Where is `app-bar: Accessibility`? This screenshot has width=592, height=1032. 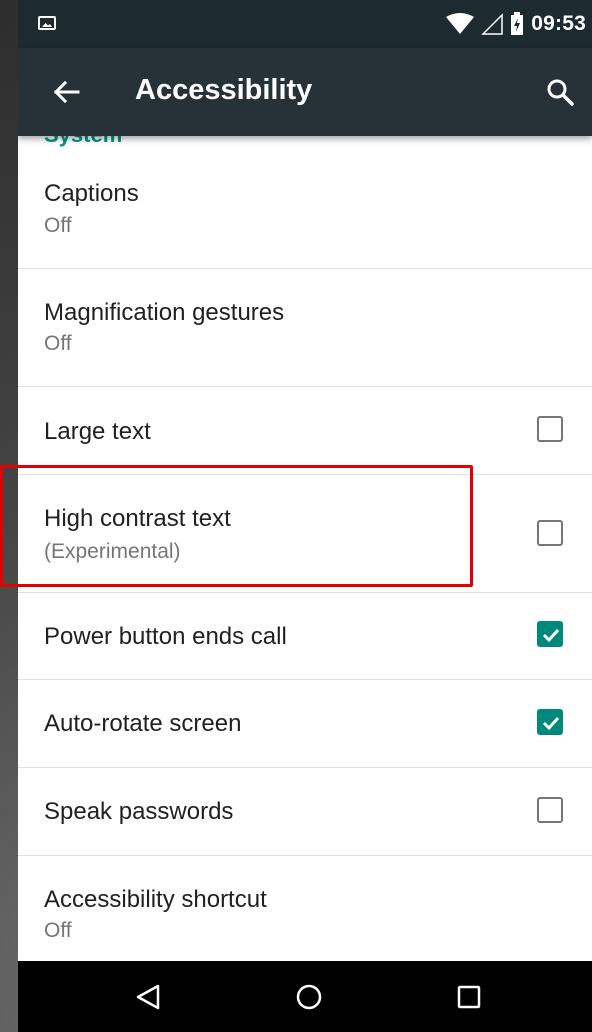 app-bar: Accessibility is located at coordinates (305, 92).